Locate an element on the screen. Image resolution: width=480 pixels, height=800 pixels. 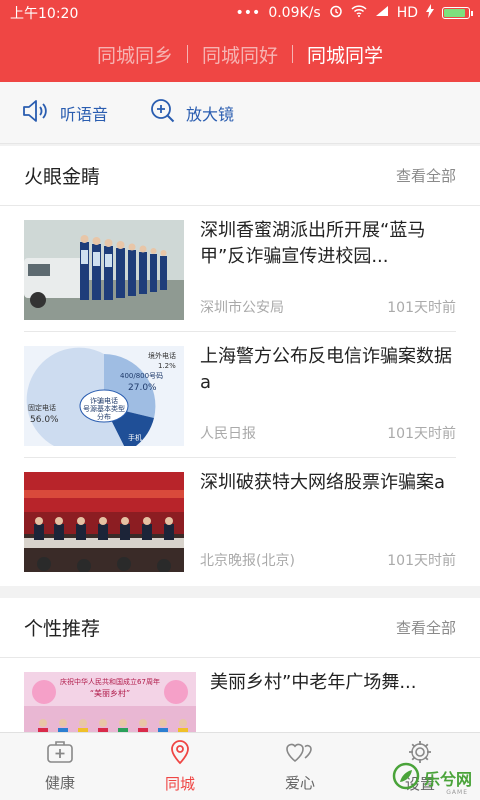
news-title: 深圳破获特大网络股票诈骗案a is located at coordinates (323, 482).